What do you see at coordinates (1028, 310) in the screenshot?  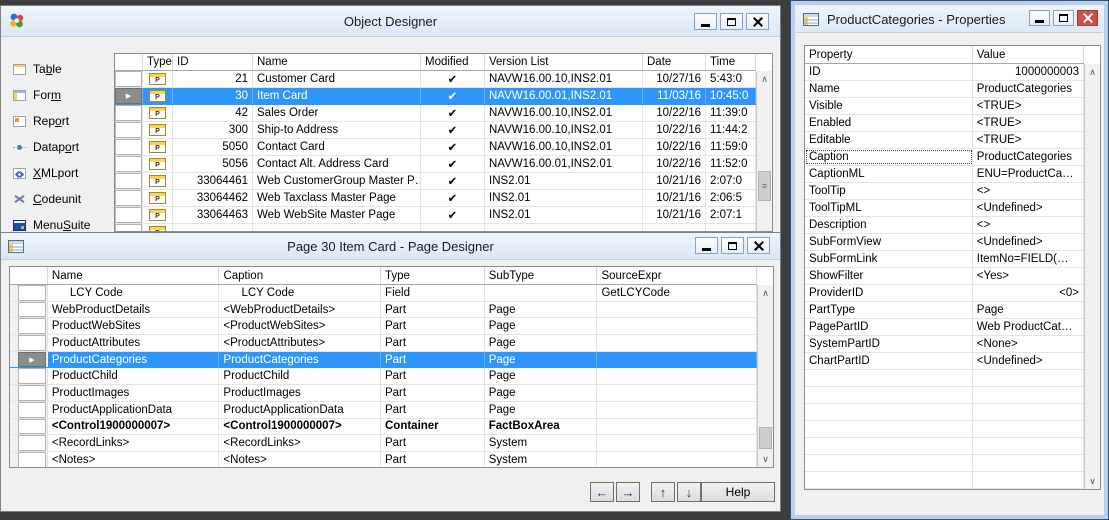 I see `cell-value: Page` at bounding box center [1028, 310].